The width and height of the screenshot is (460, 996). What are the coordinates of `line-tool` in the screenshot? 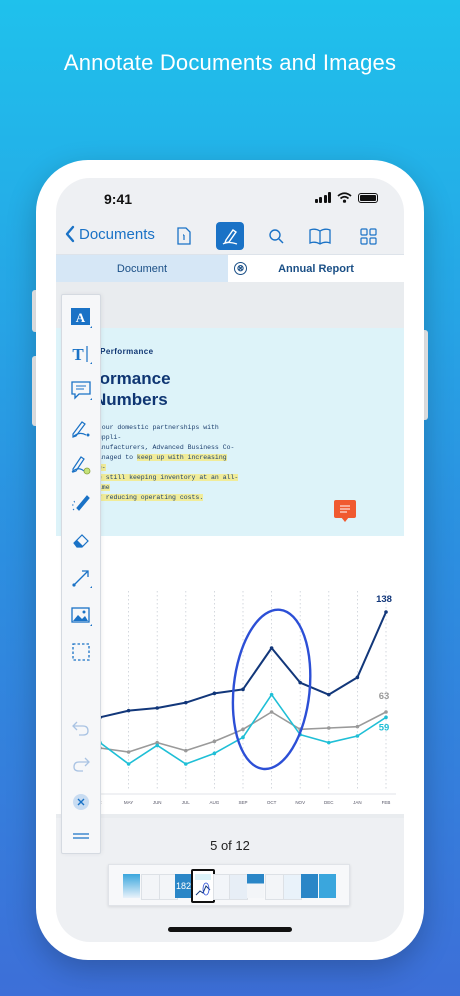 It's located at (81, 578).